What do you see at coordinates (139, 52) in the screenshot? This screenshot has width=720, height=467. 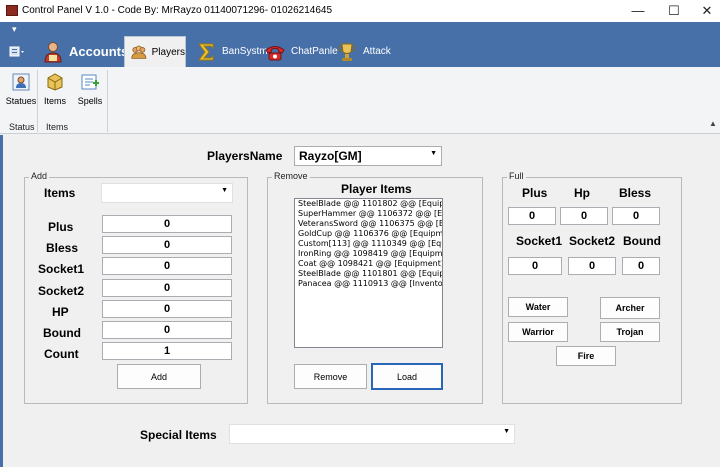 I see `players-icon` at bounding box center [139, 52].